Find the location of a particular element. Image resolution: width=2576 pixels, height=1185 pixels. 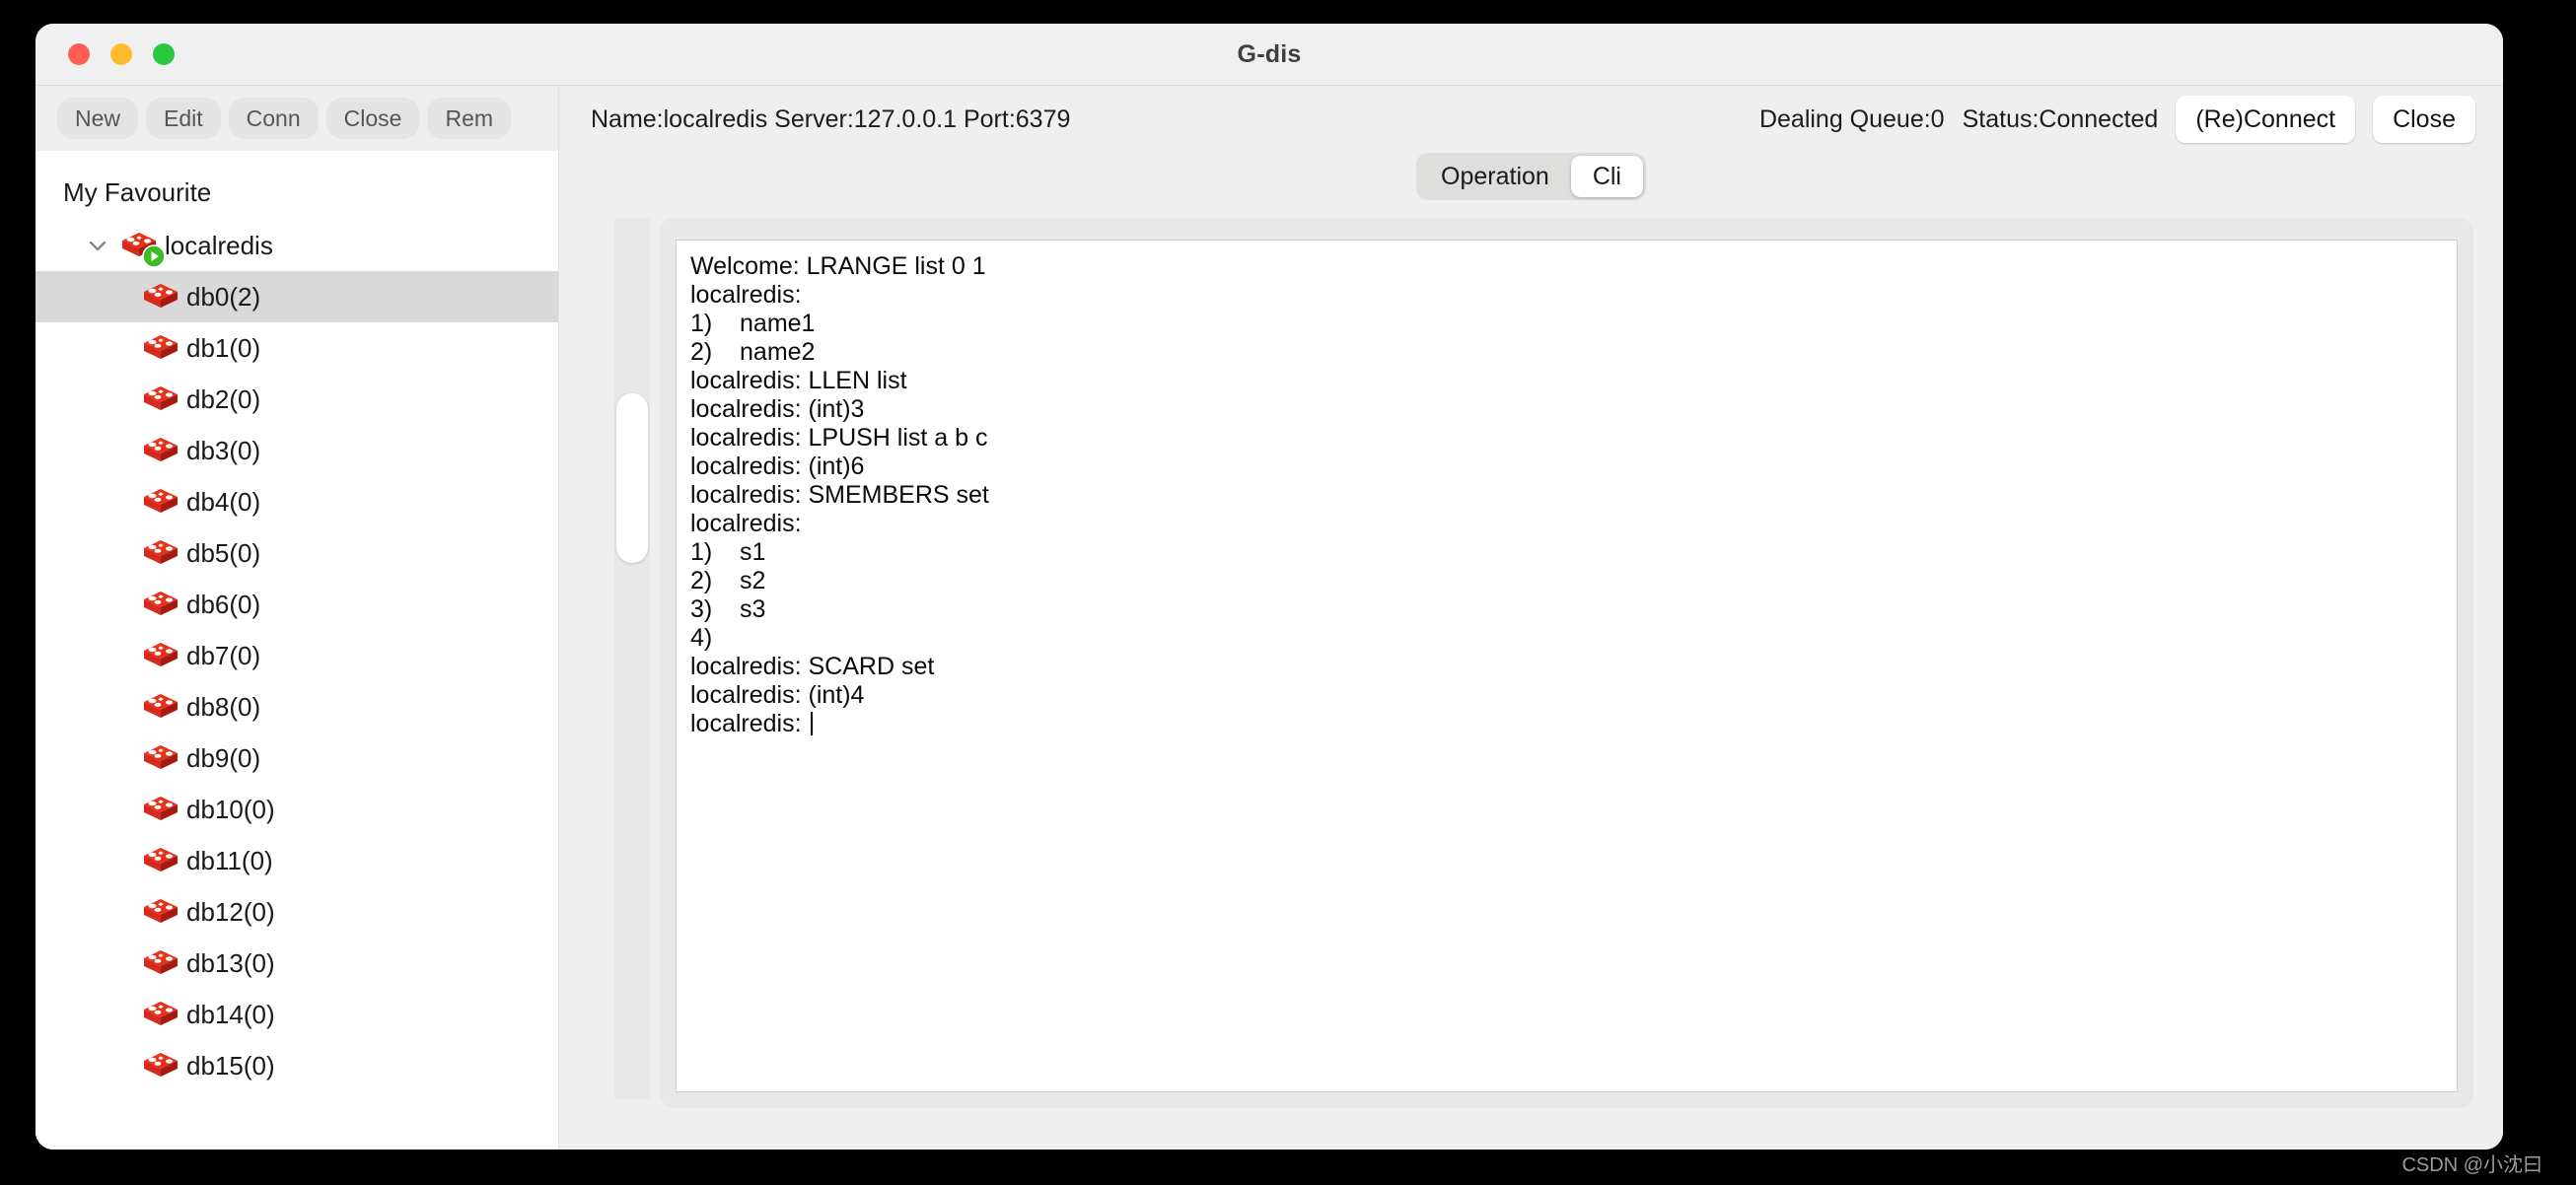

new-connection-button: New is located at coordinates (98, 118).